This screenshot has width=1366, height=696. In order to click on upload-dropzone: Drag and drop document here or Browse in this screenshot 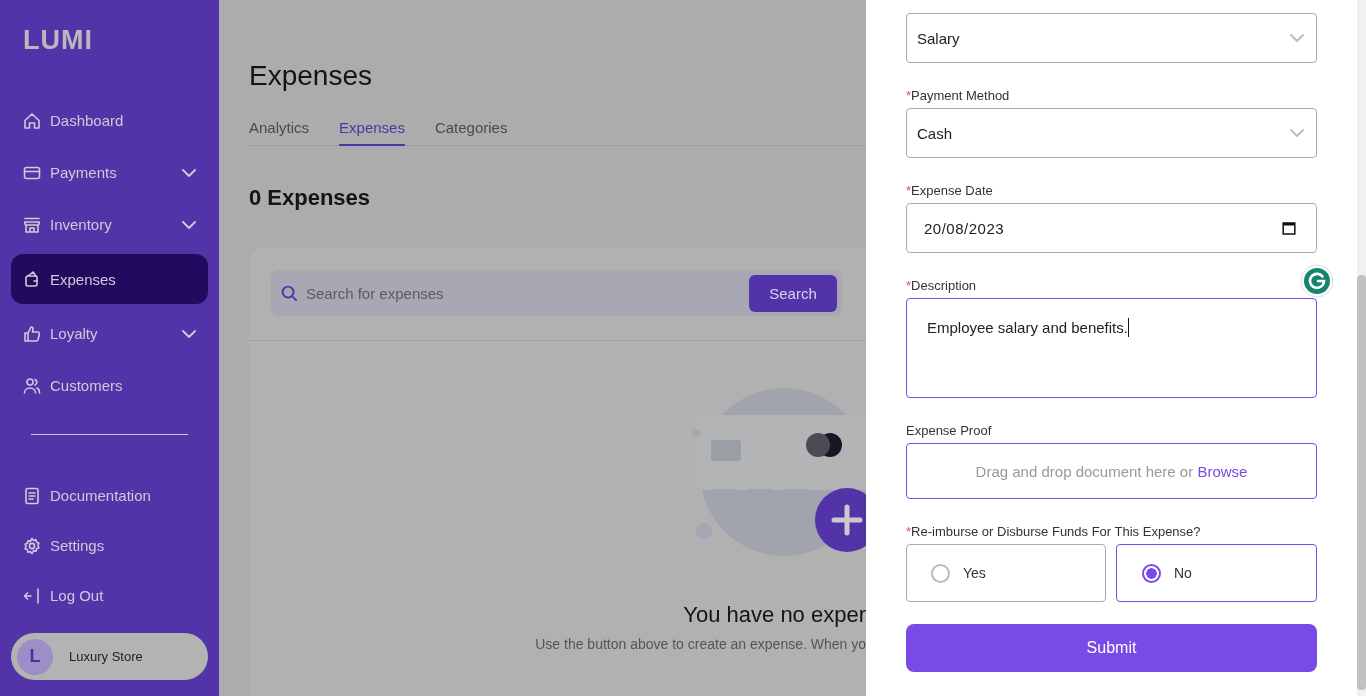, I will do `click(1111, 471)`.